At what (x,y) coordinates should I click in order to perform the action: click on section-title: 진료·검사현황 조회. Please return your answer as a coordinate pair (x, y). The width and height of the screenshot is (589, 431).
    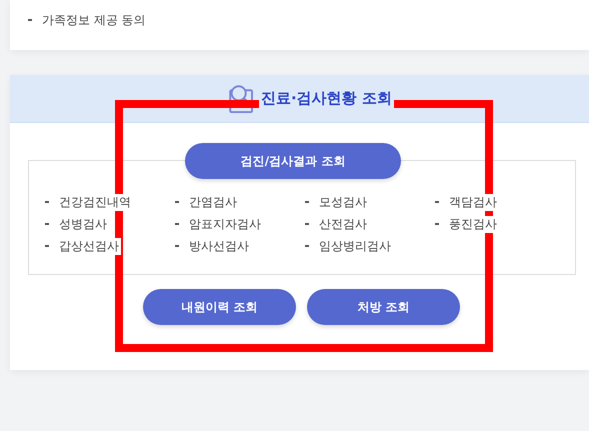
    Looking at the image, I should click on (326, 98).